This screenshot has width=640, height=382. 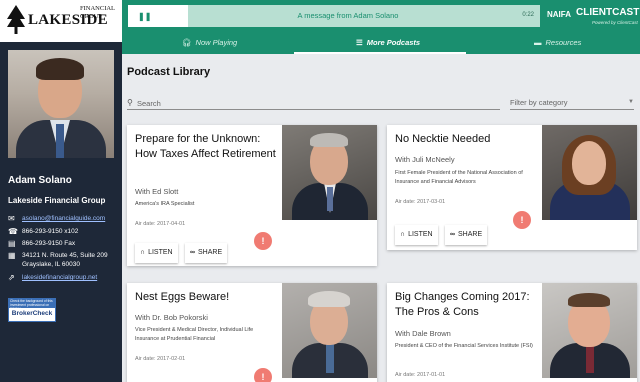 What do you see at coordinates (631, 102) in the screenshot?
I see `caret-down-icon: ▼` at bounding box center [631, 102].